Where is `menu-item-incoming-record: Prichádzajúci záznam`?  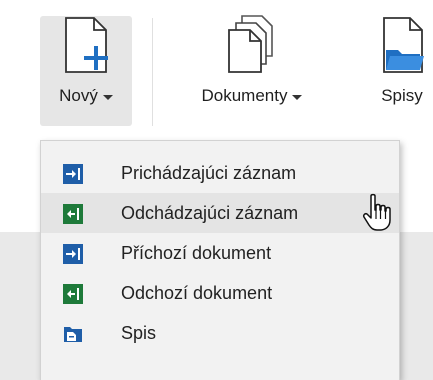
menu-item-incoming-record: Prichádzajúci záznam is located at coordinates (220, 173).